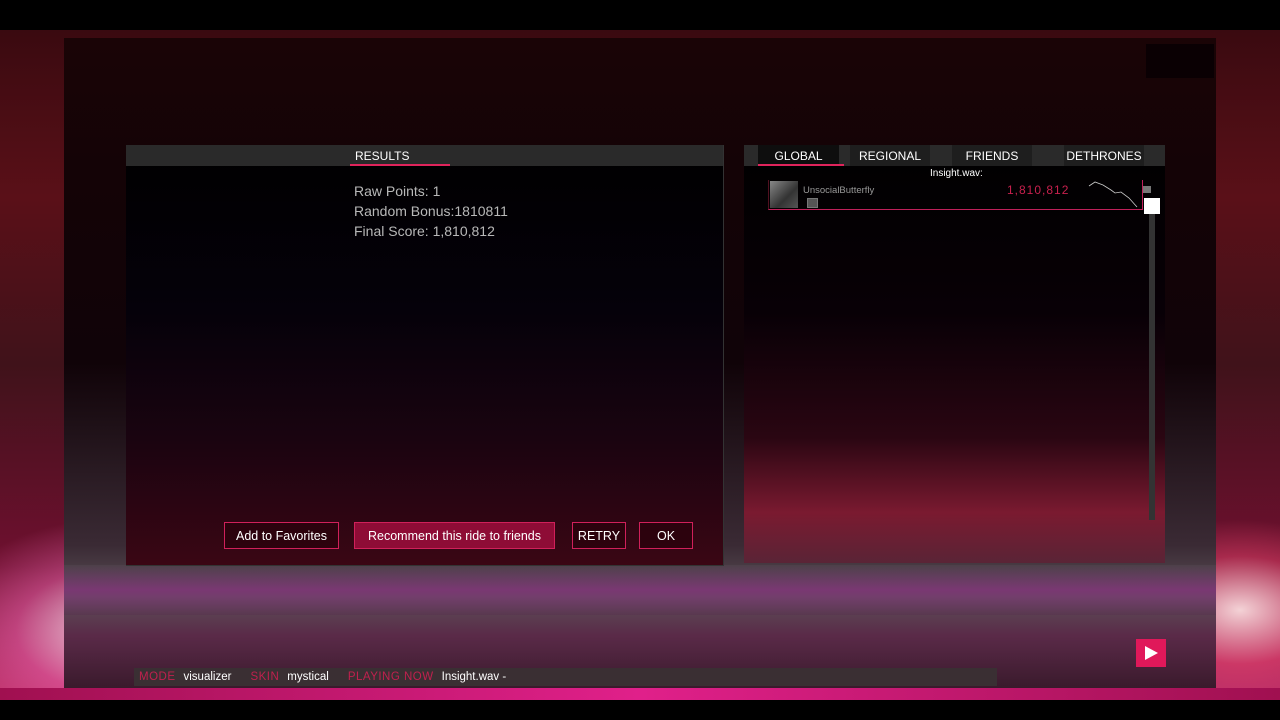 Image resolution: width=1280 pixels, height=720 pixels. I want to click on username: UnsocialButterfly, so click(838, 190).